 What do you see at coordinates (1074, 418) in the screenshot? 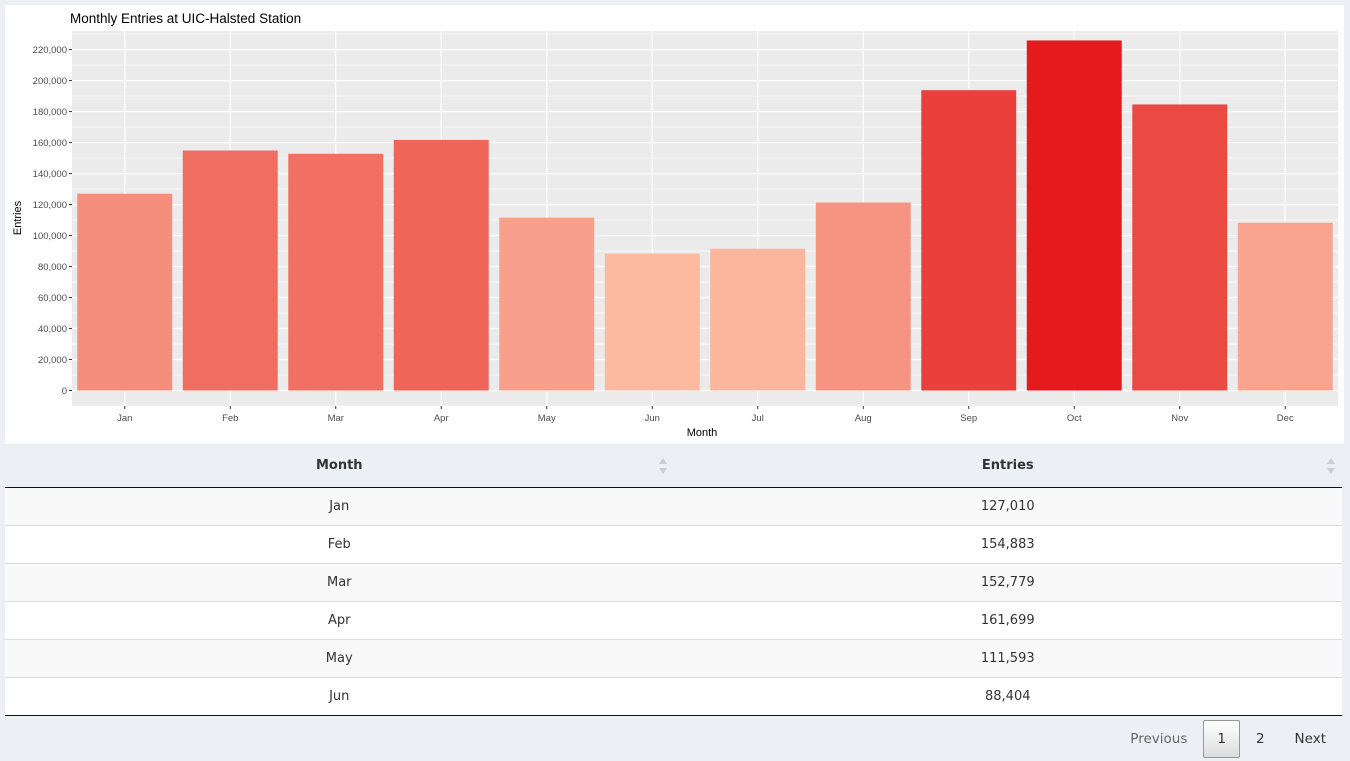
I see `x-tick-label: Oct` at bounding box center [1074, 418].